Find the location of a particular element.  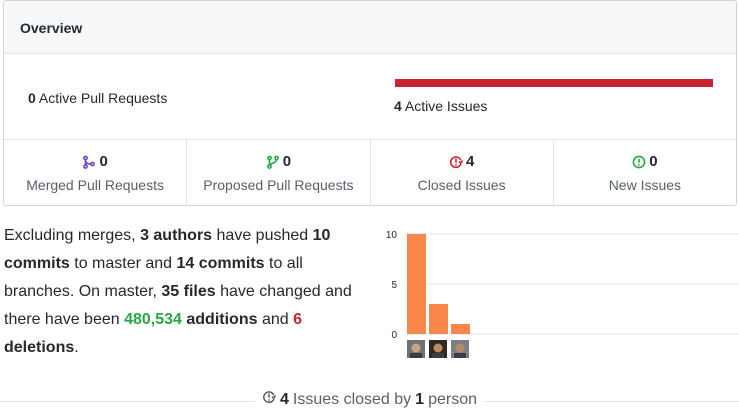

stat-merged-pull-requests: 0 Merged Pull Requests is located at coordinates (96, 172).